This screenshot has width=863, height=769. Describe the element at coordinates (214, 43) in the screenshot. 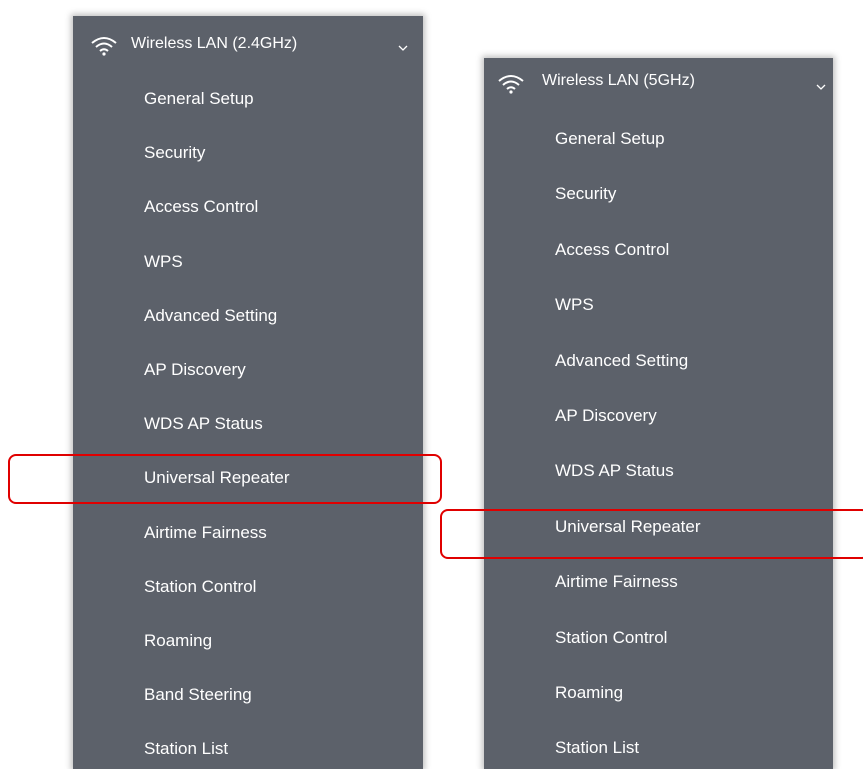

I see `header-label: Wireless LAN (2.4GHz)` at that location.